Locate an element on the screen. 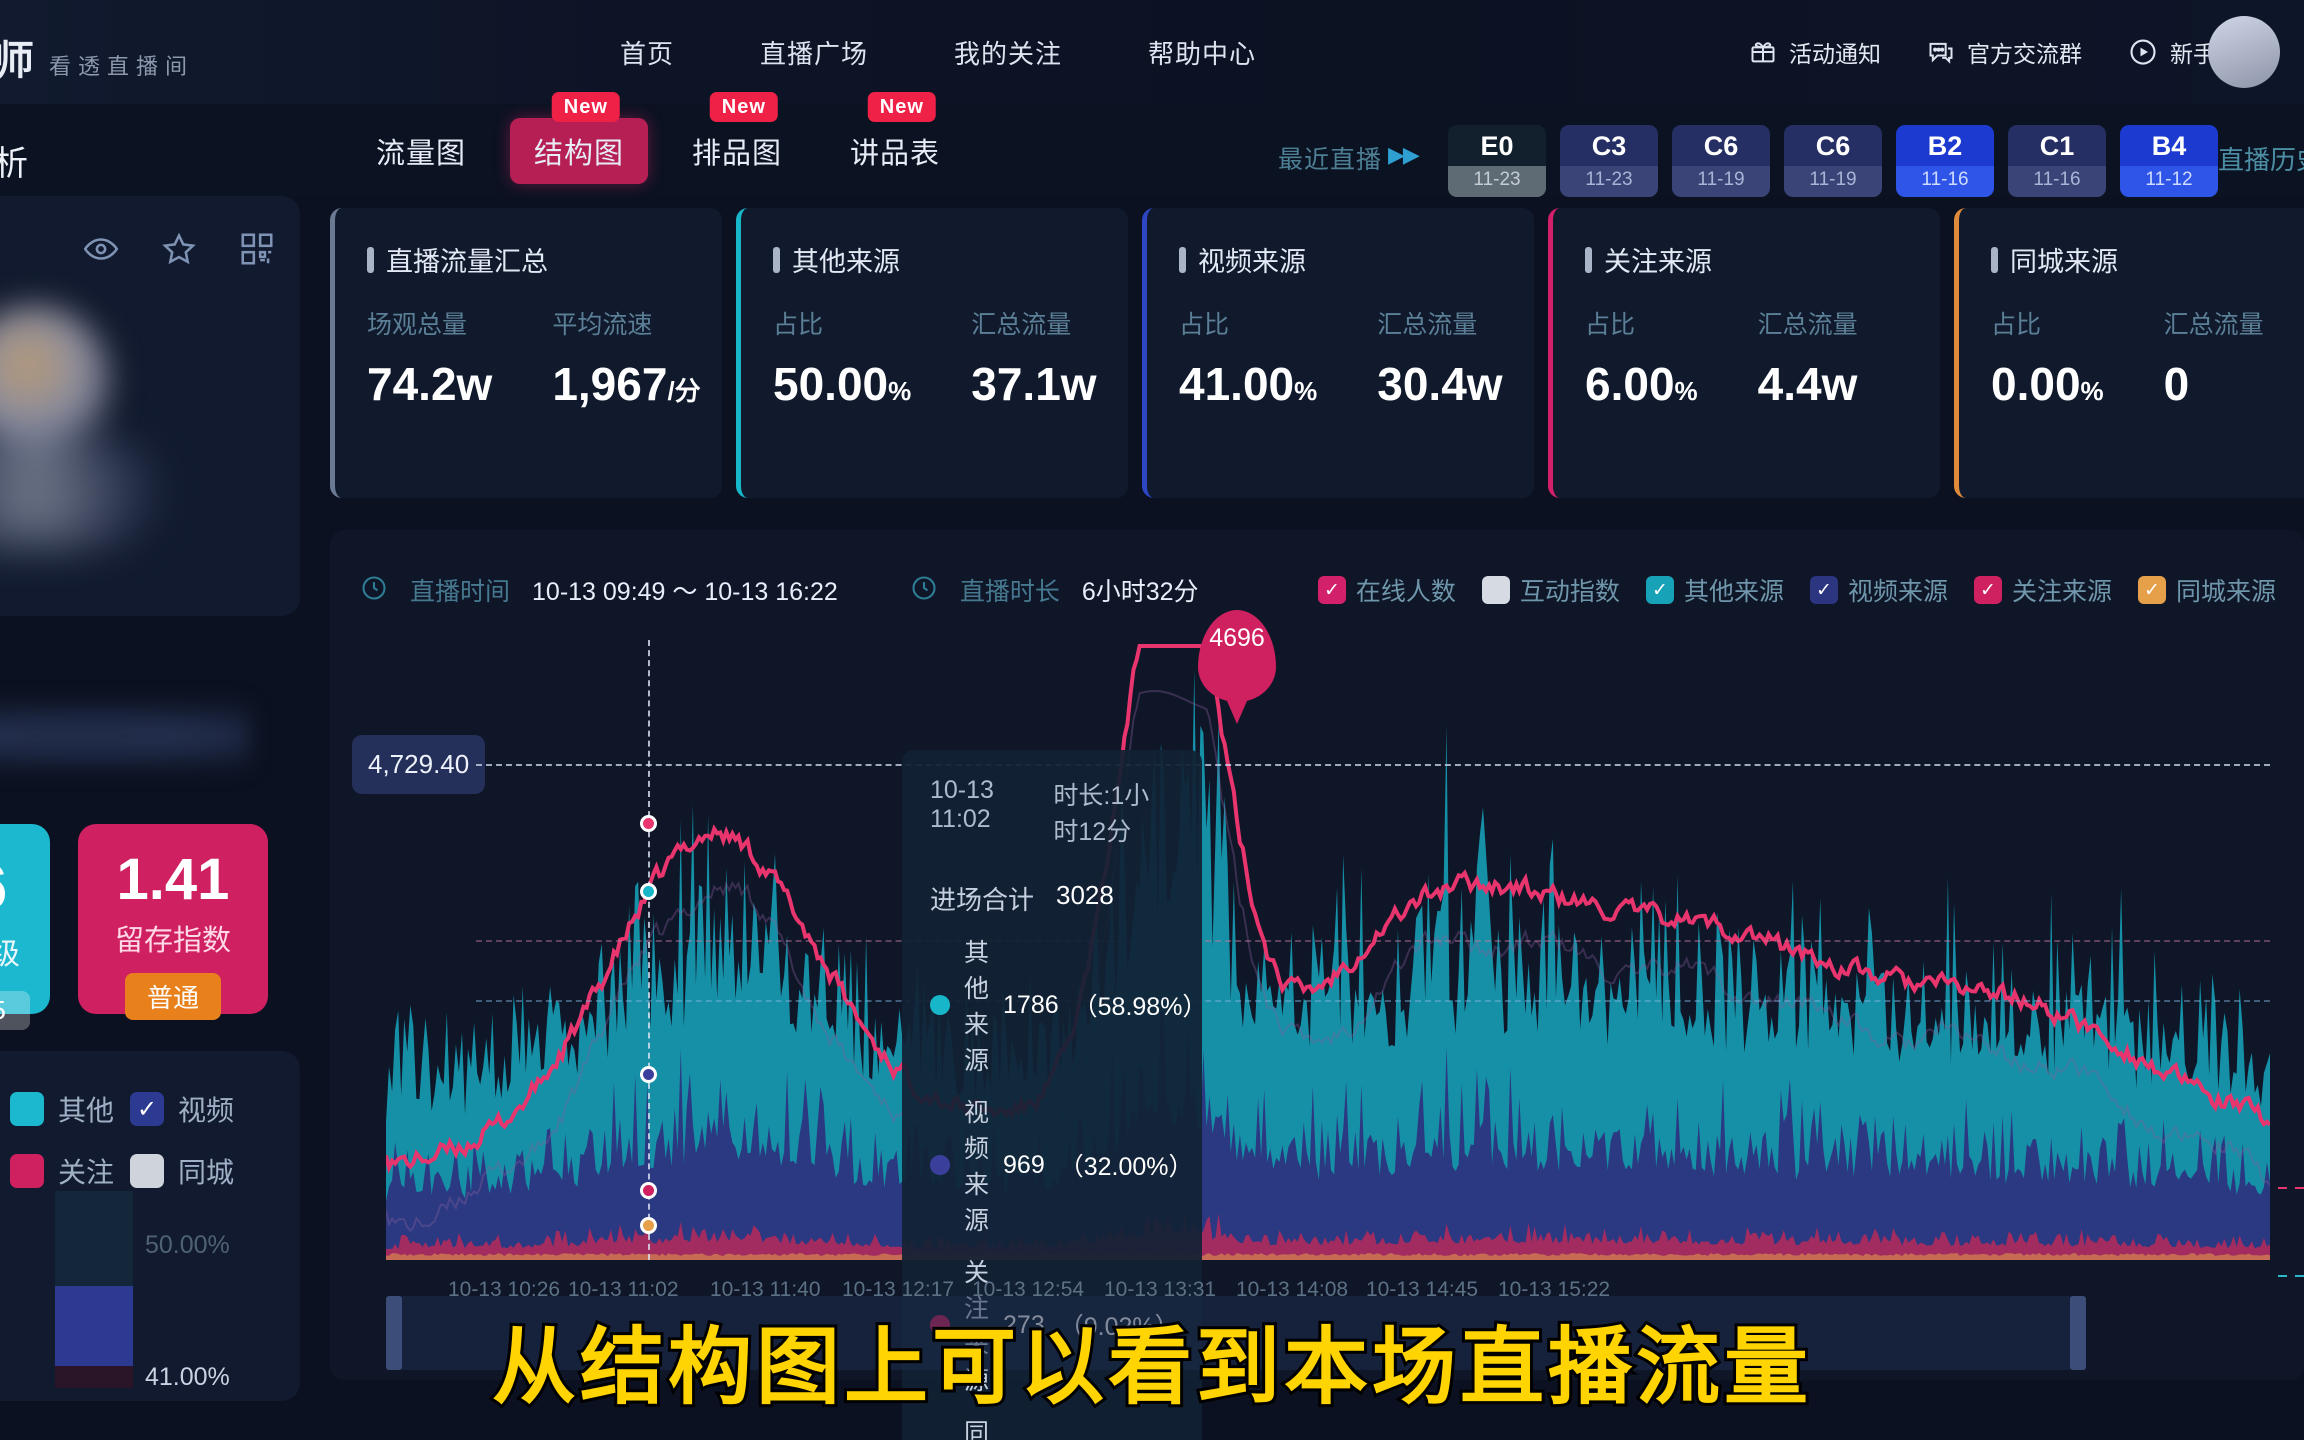 The height and width of the screenshot is (1440, 2304). recent-live-arrows-icon: ▶▶ is located at coordinates (1404, 155).